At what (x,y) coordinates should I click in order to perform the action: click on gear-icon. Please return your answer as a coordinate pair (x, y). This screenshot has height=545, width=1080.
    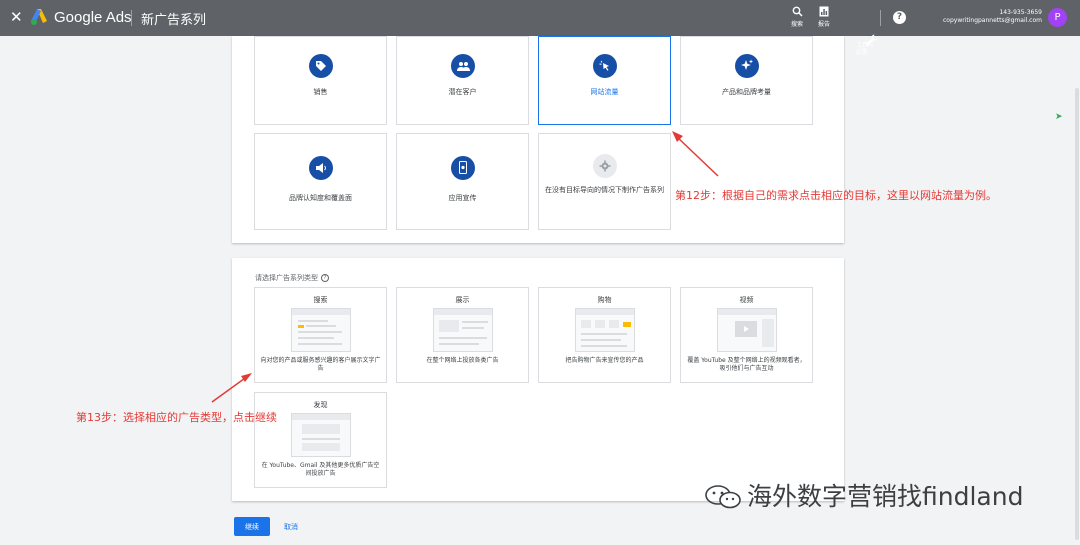
    Looking at the image, I should click on (605, 166).